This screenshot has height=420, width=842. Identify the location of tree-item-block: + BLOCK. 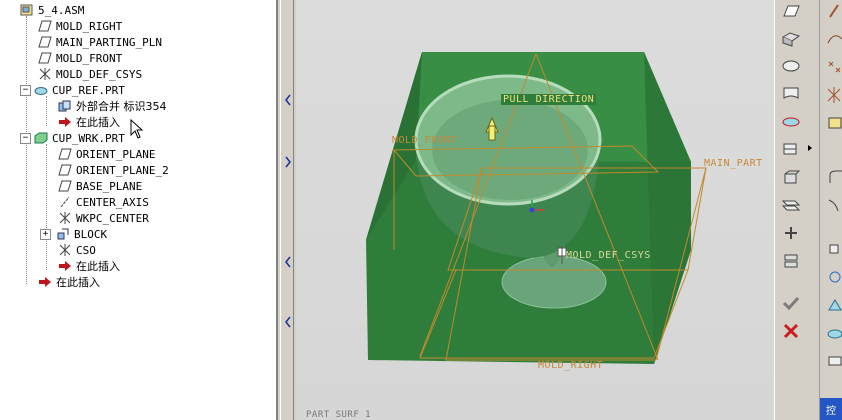
(73, 234).